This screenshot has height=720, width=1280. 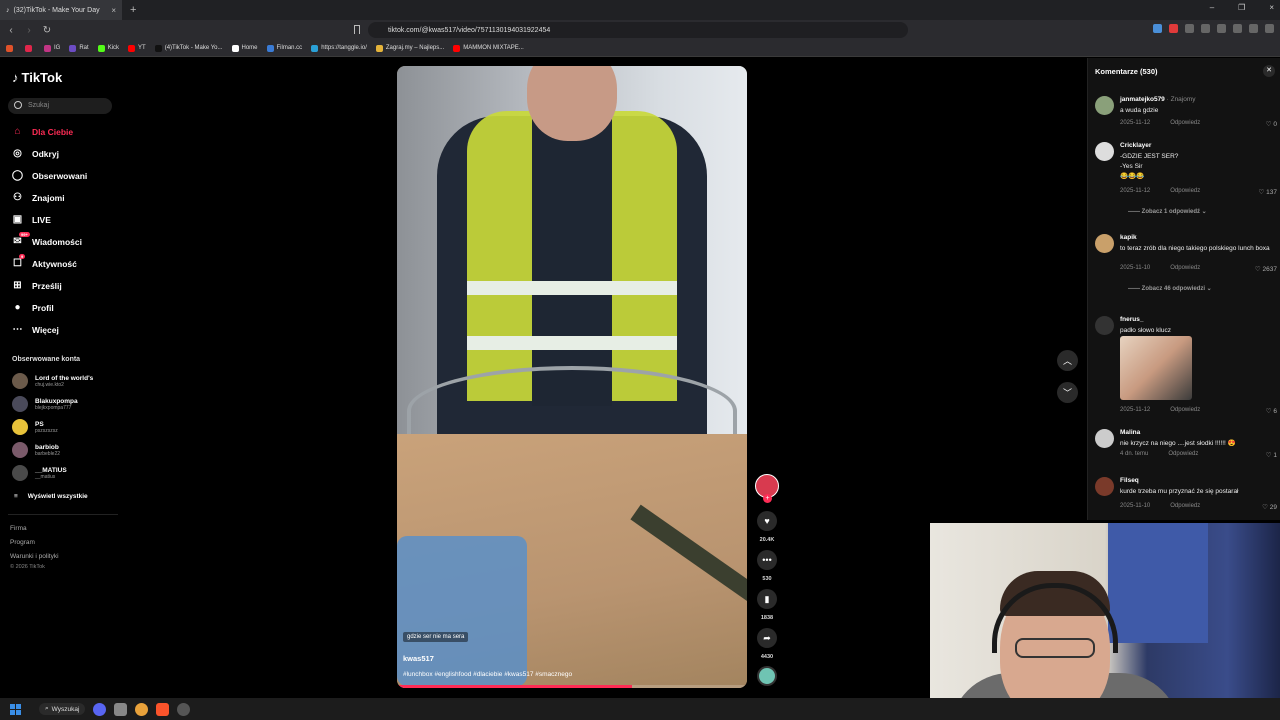 I want to click on comment-button: •••, so click(x=767, y=560).